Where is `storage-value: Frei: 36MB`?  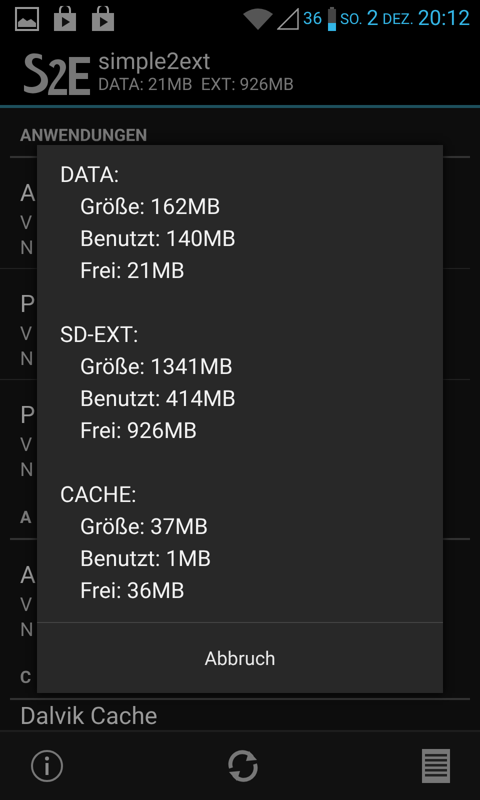 storage-value: Frei: 36MB is located at coordinates (132, 592).